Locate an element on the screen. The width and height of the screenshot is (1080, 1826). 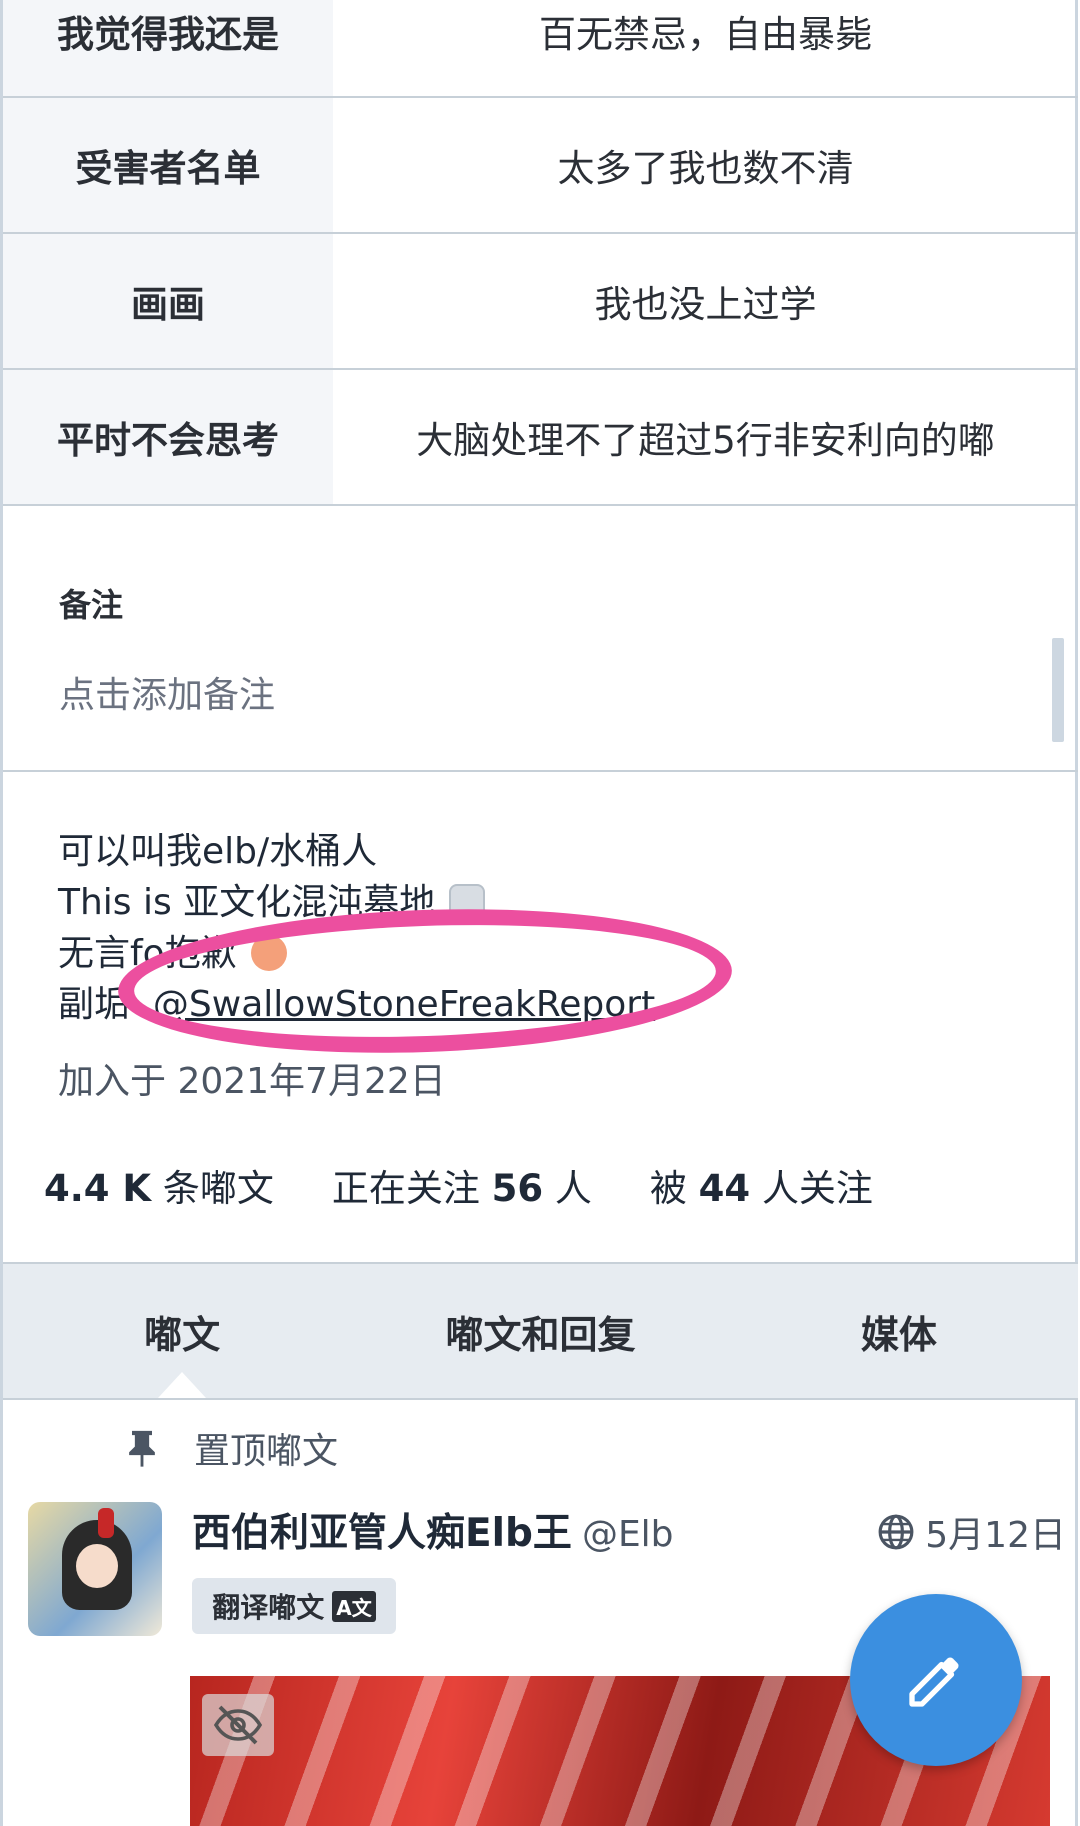
profile-field-row: 平时不会思考 大脑处理不了超过5行非安利向的嘟 is located at coordinates (540, 438).